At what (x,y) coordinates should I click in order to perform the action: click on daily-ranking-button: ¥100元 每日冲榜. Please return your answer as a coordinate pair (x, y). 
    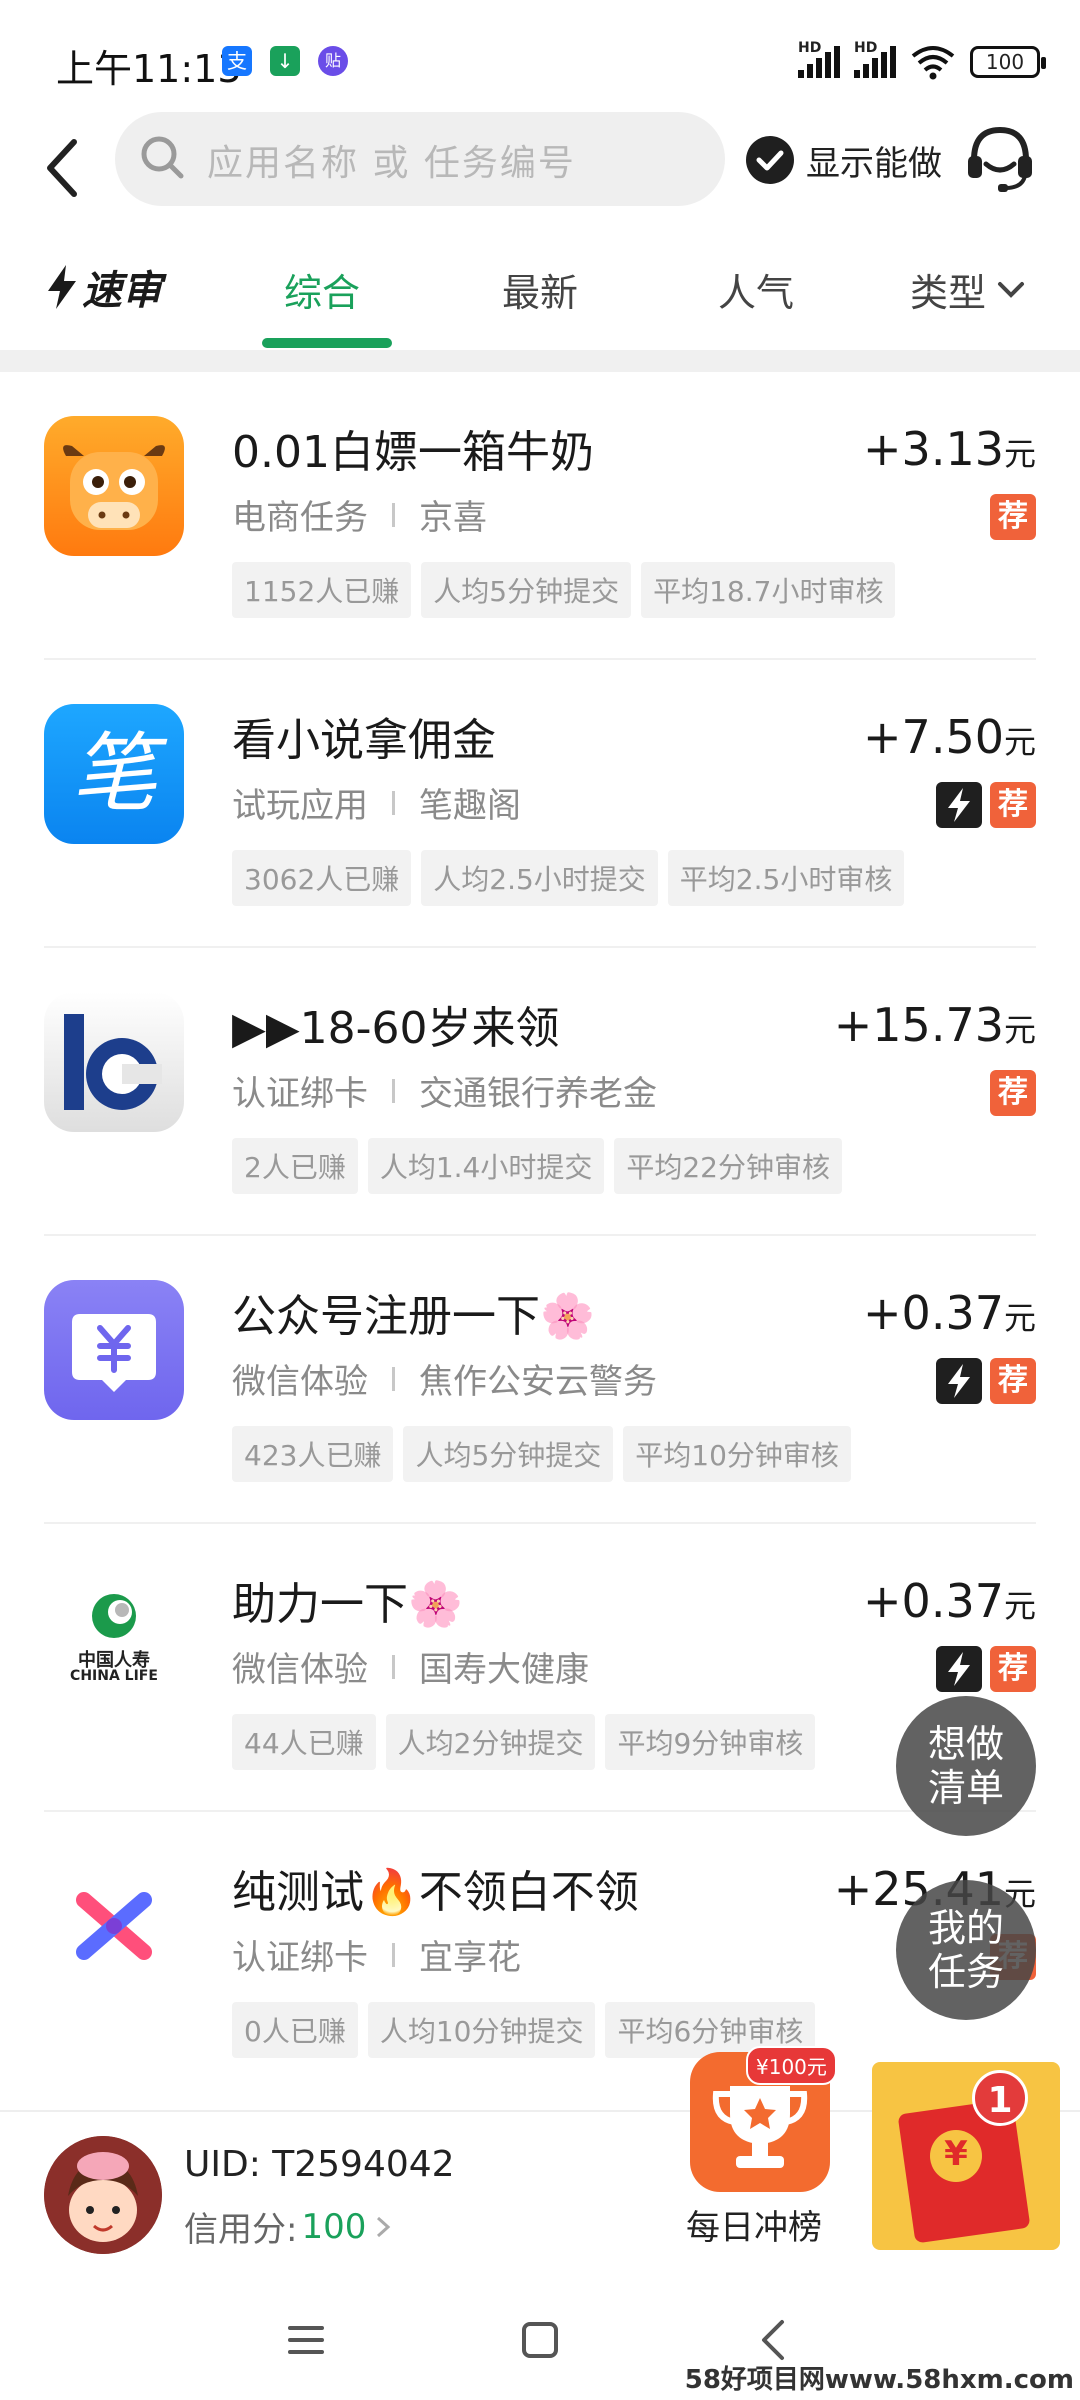
    Looking at the image, I should click on (760, 2159).